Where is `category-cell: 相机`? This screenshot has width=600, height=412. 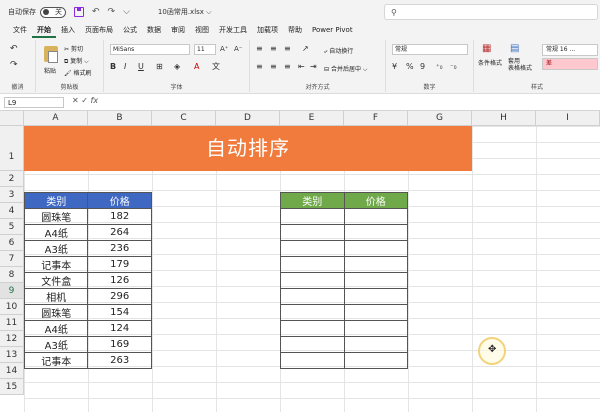
category-cell: 相机 is located at coordinates (56, 296).